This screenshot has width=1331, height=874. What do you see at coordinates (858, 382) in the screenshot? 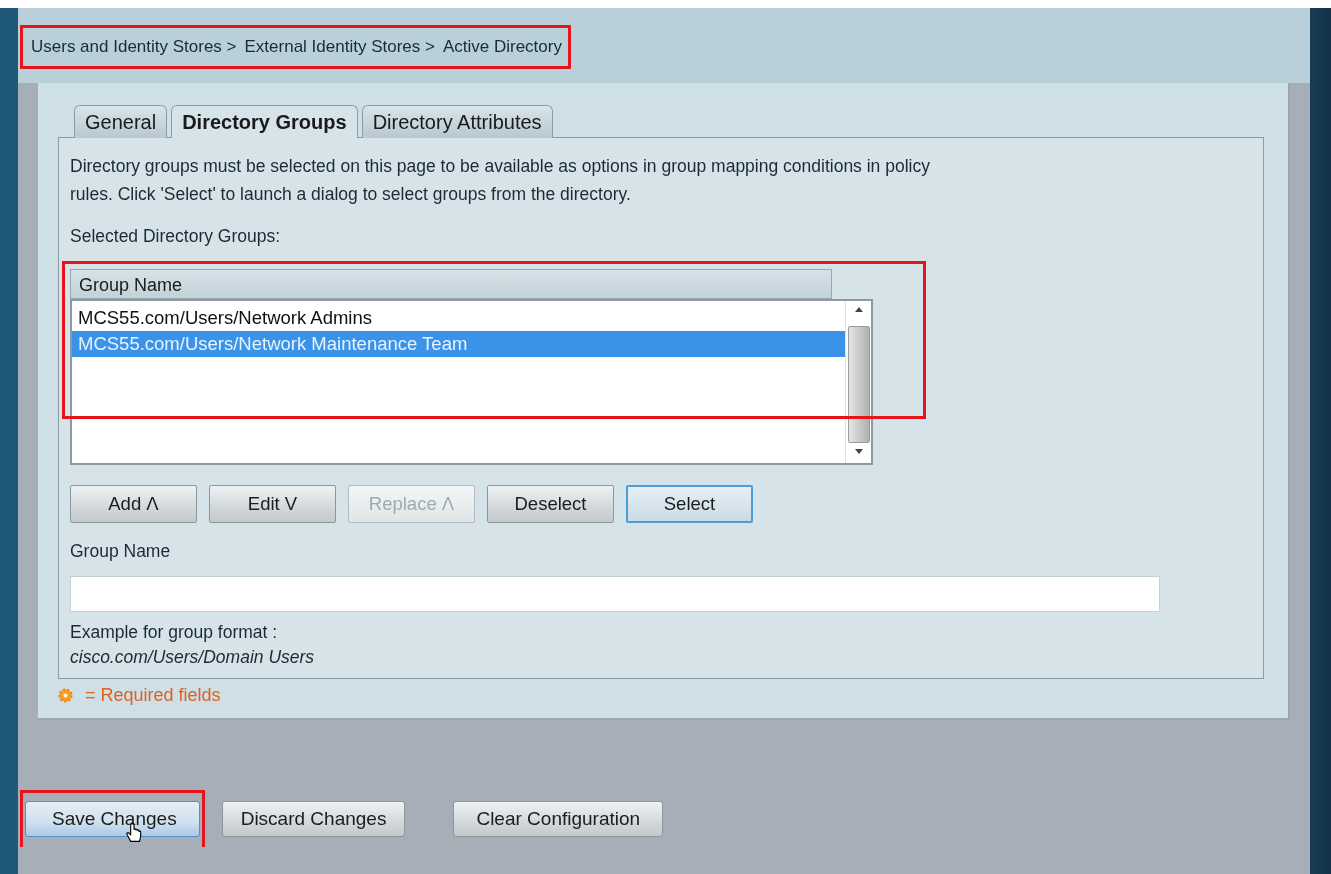
I see `scrollbar` at bounding box center [858, 382].